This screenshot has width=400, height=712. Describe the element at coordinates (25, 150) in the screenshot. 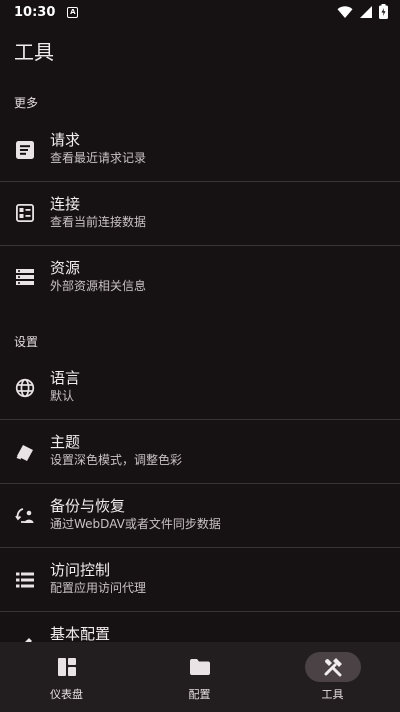

I see `request-list-icon` at that location.